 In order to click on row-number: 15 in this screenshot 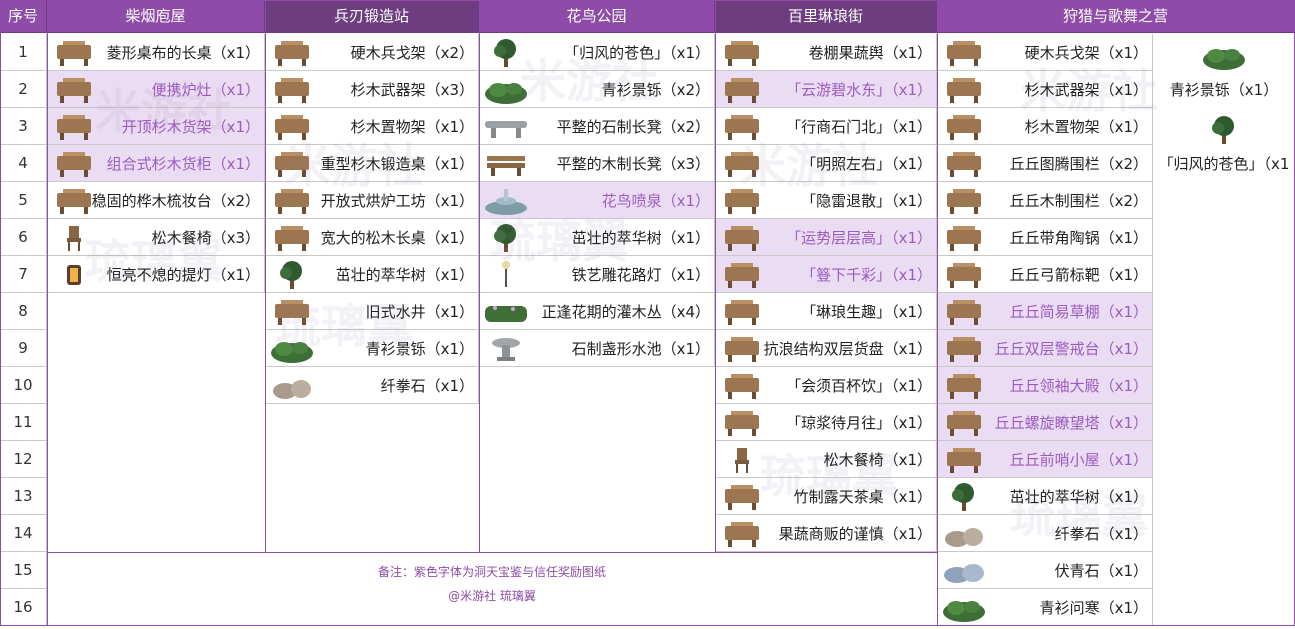, I will do `click(23, 570)`.